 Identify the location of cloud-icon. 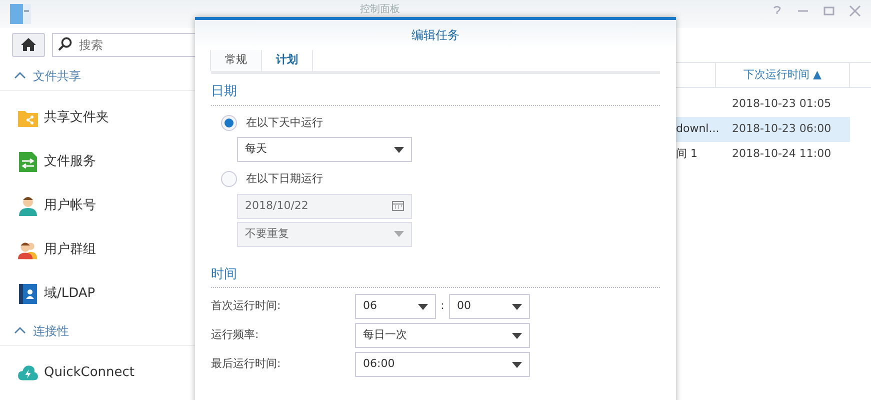
(28, 373).